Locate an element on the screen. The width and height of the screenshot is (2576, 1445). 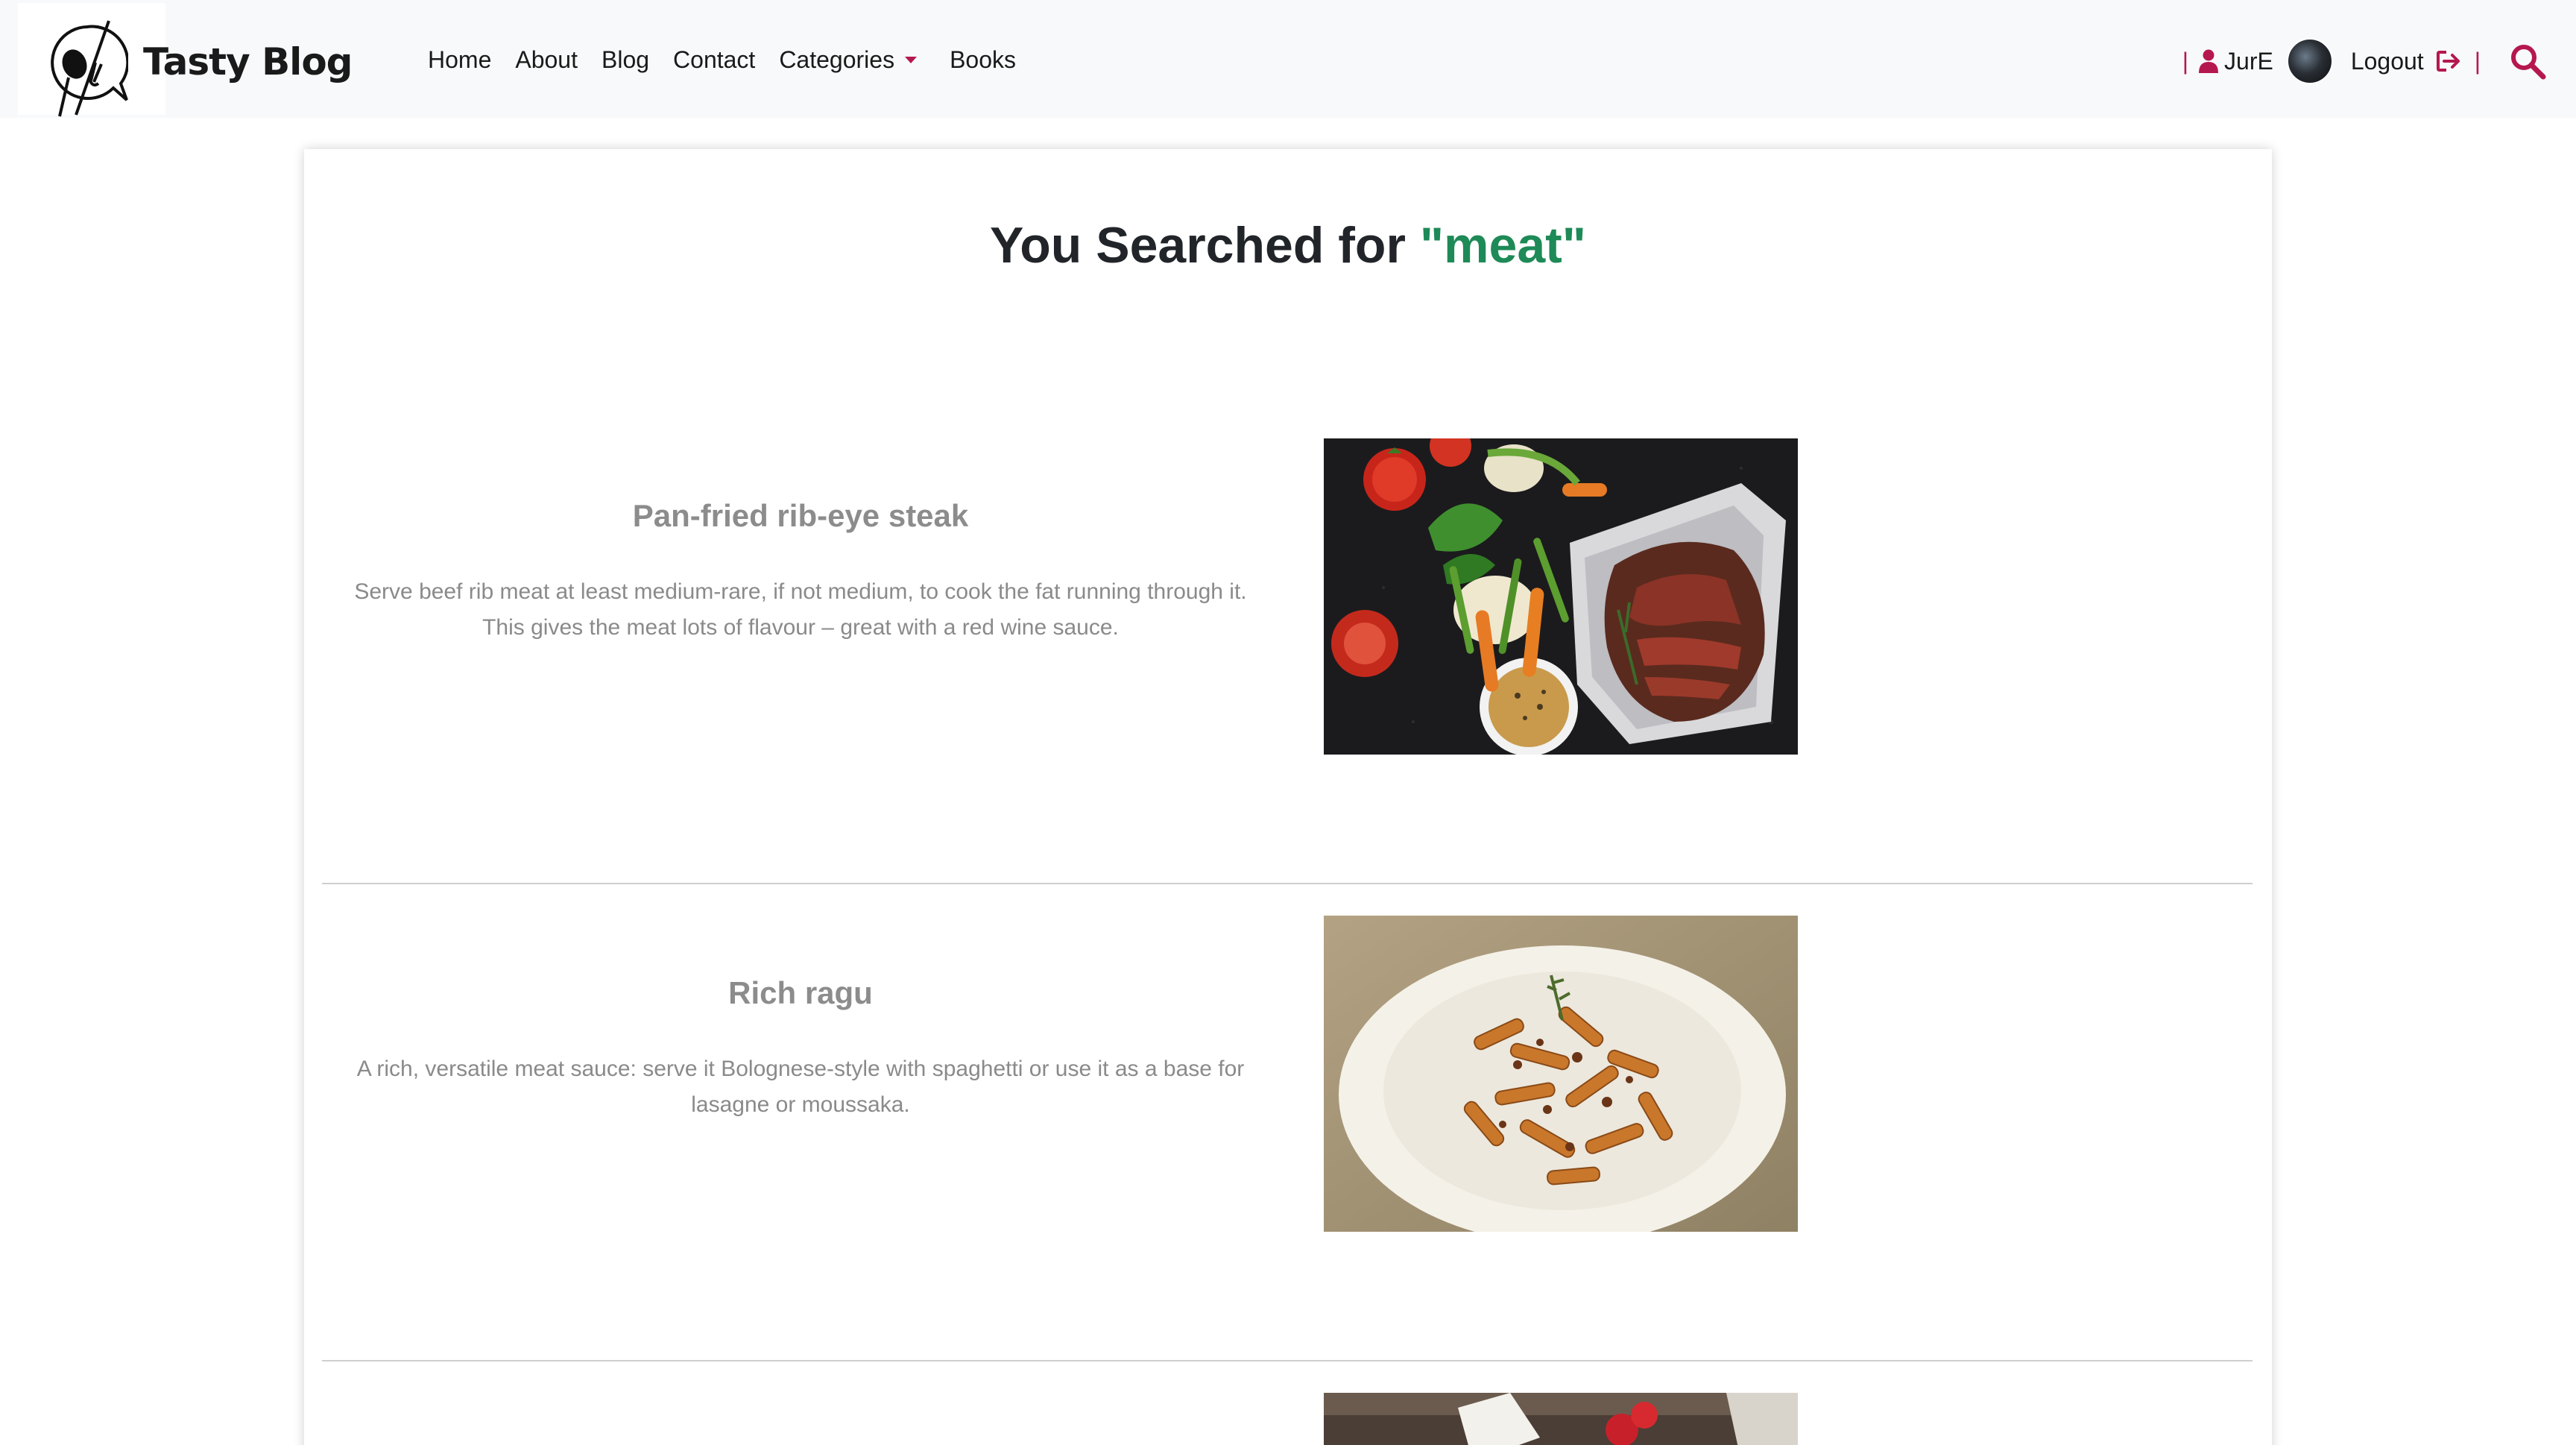
logout-link: Logout is located at coordinates (2388, 61).